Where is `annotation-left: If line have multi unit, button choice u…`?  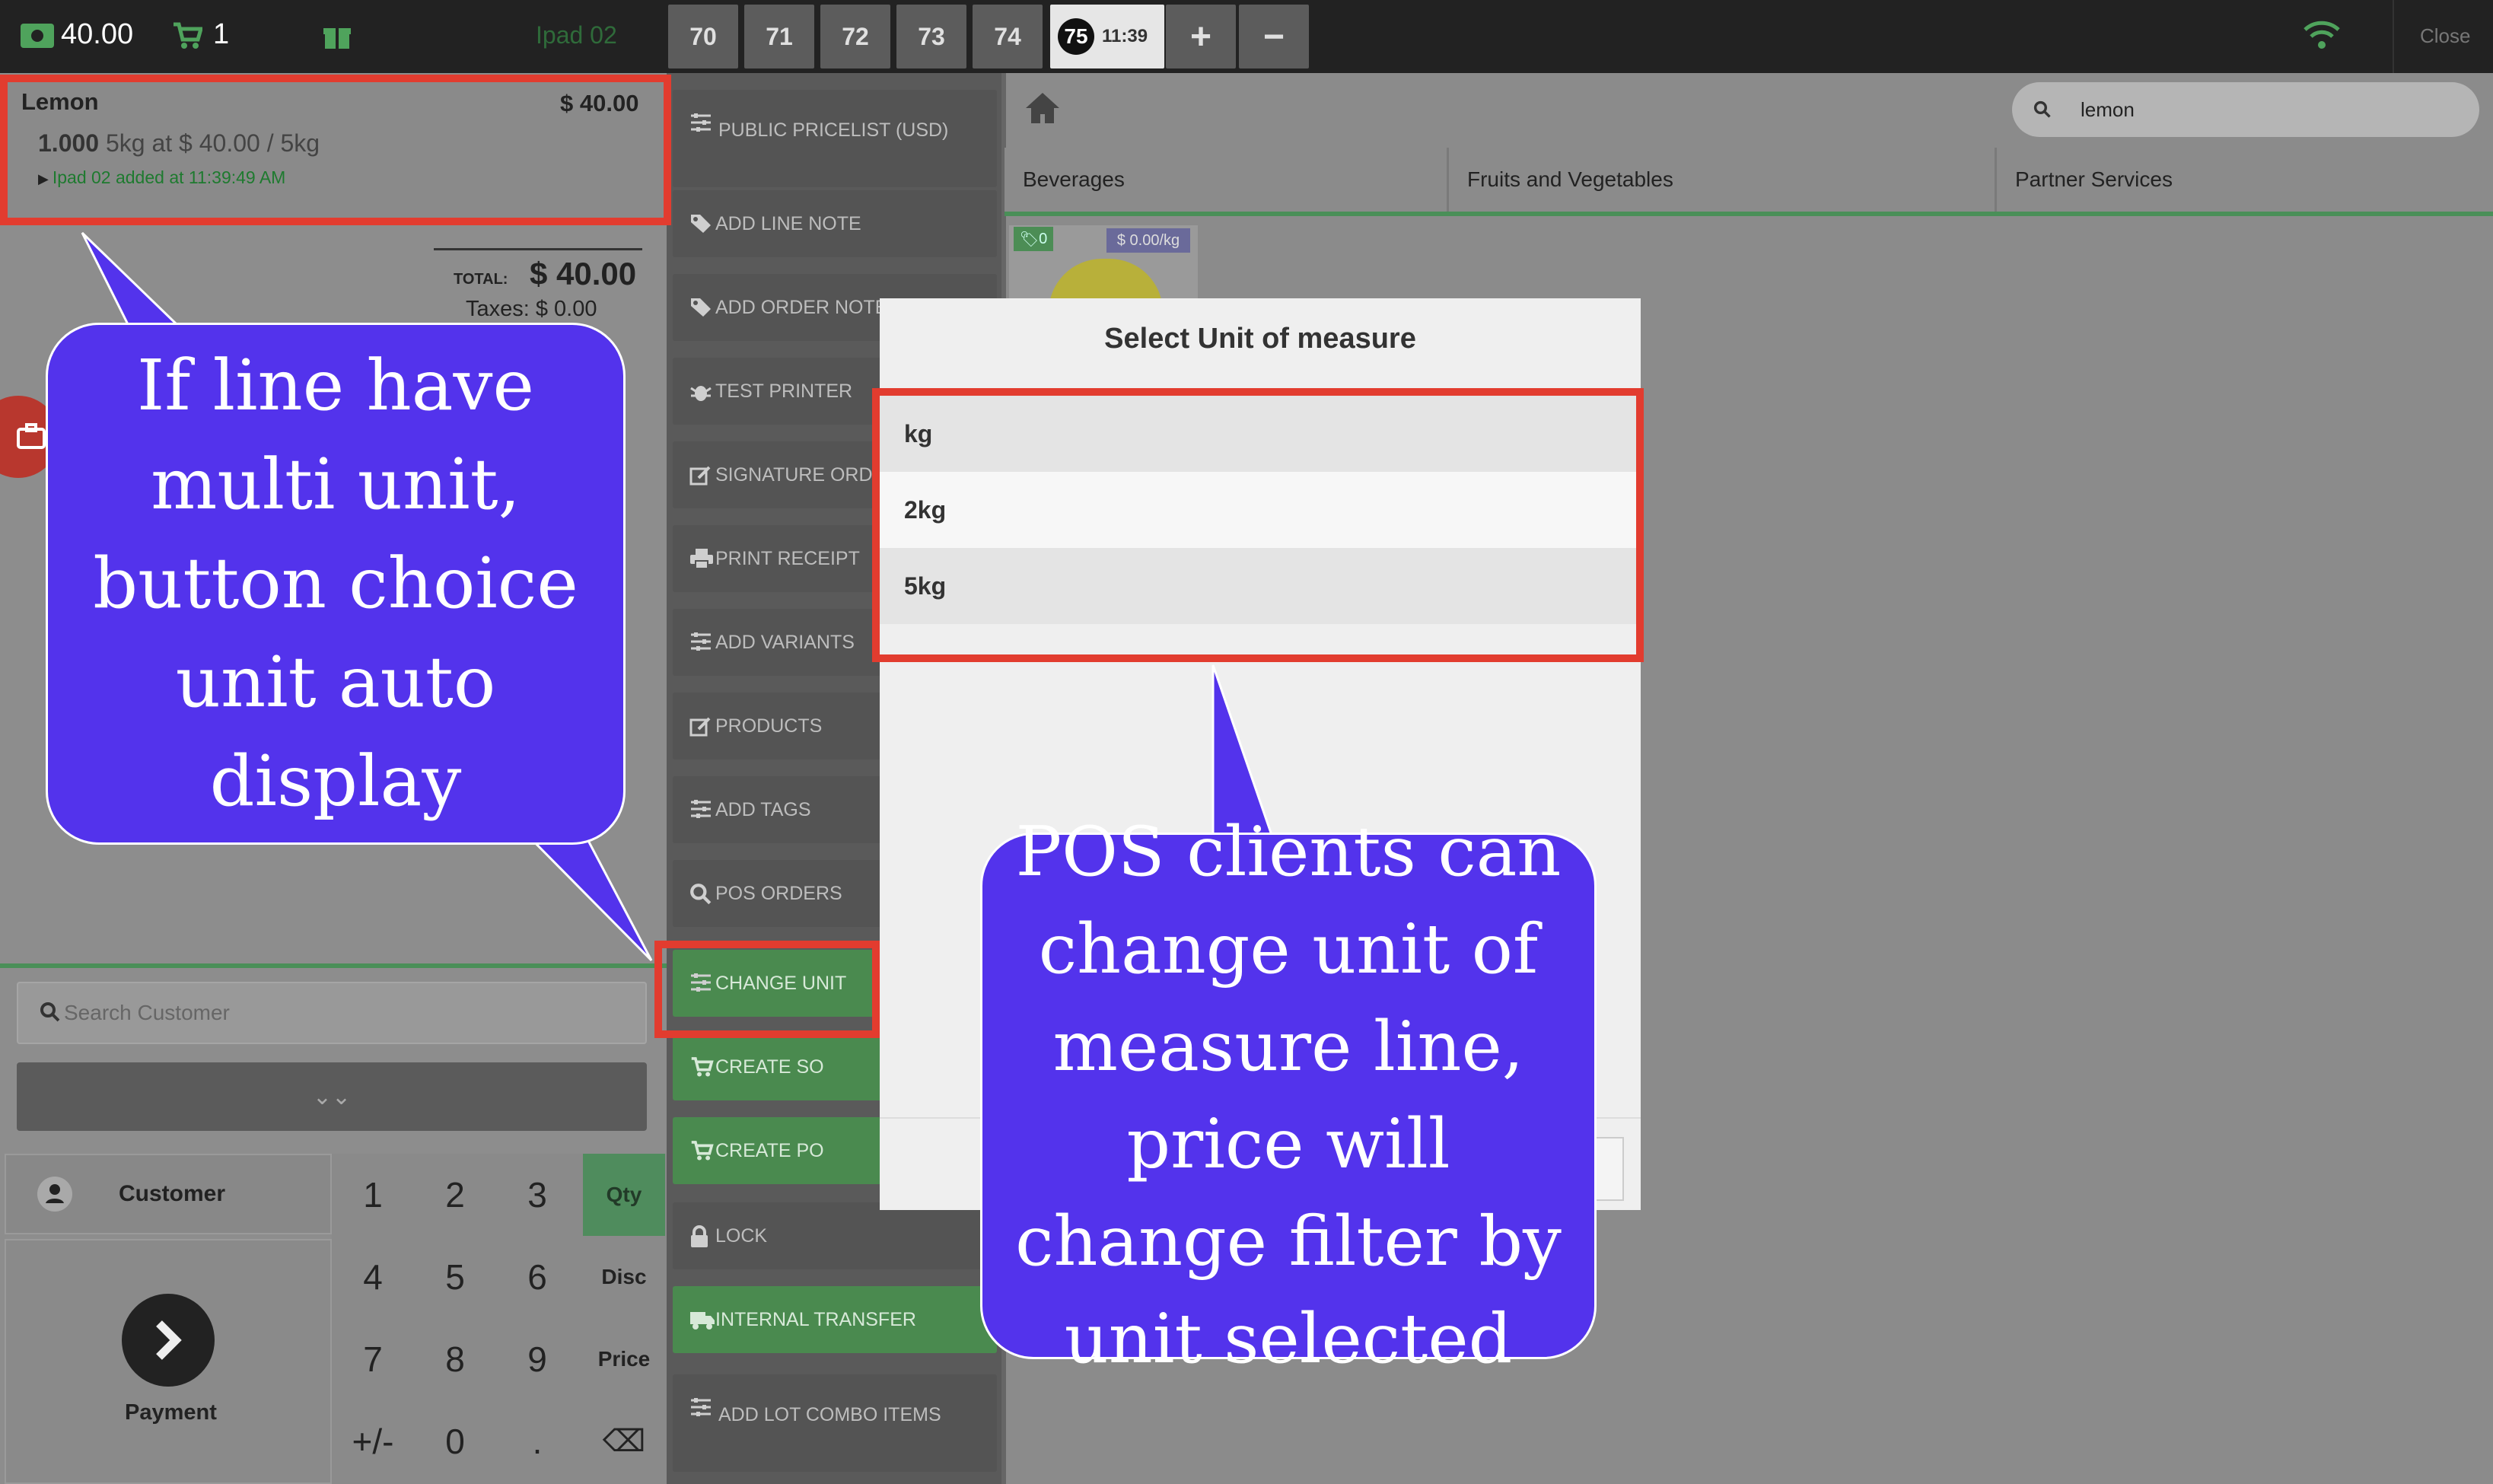 annotation-left: If line have multi unit, button choice u… is located at coordinates (336, 584).